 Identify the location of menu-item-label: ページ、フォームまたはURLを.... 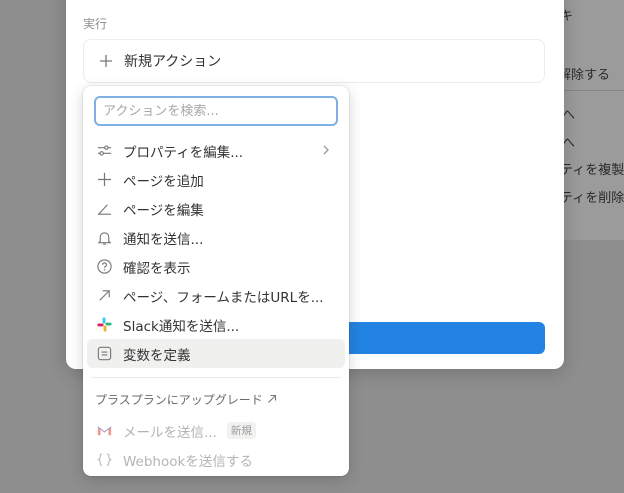
(223, 297).